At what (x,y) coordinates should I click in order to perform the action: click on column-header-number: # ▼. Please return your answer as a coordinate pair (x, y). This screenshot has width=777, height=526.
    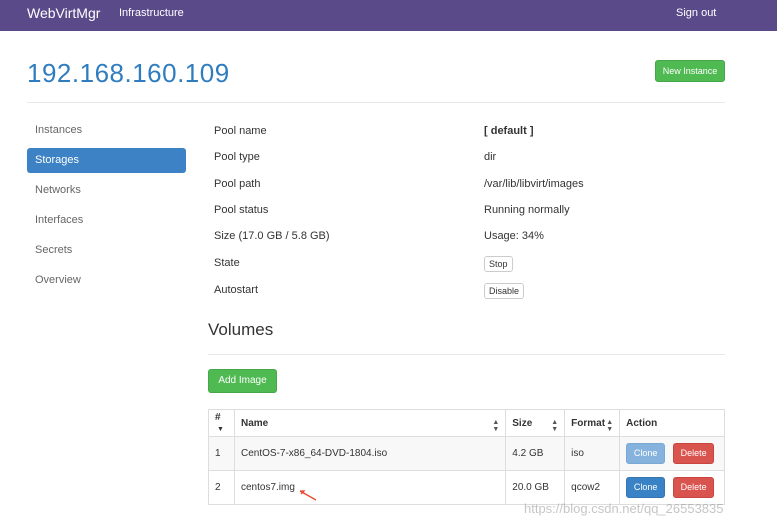
    Looking at the image, I should click on (221, 423).